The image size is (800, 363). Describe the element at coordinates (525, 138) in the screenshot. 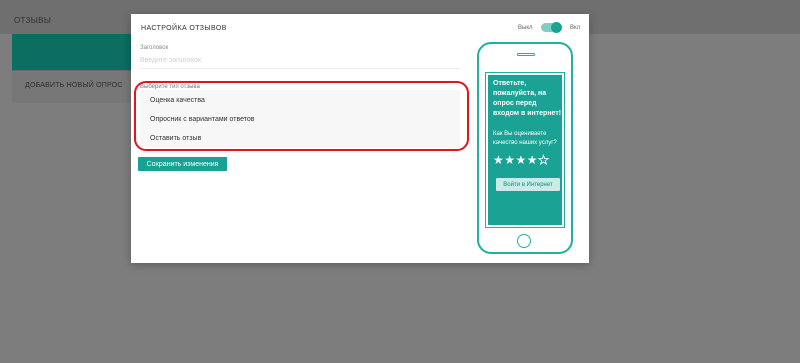

I see `preview-question: Как Вы оцениваете качество наших услуг?` at that location.